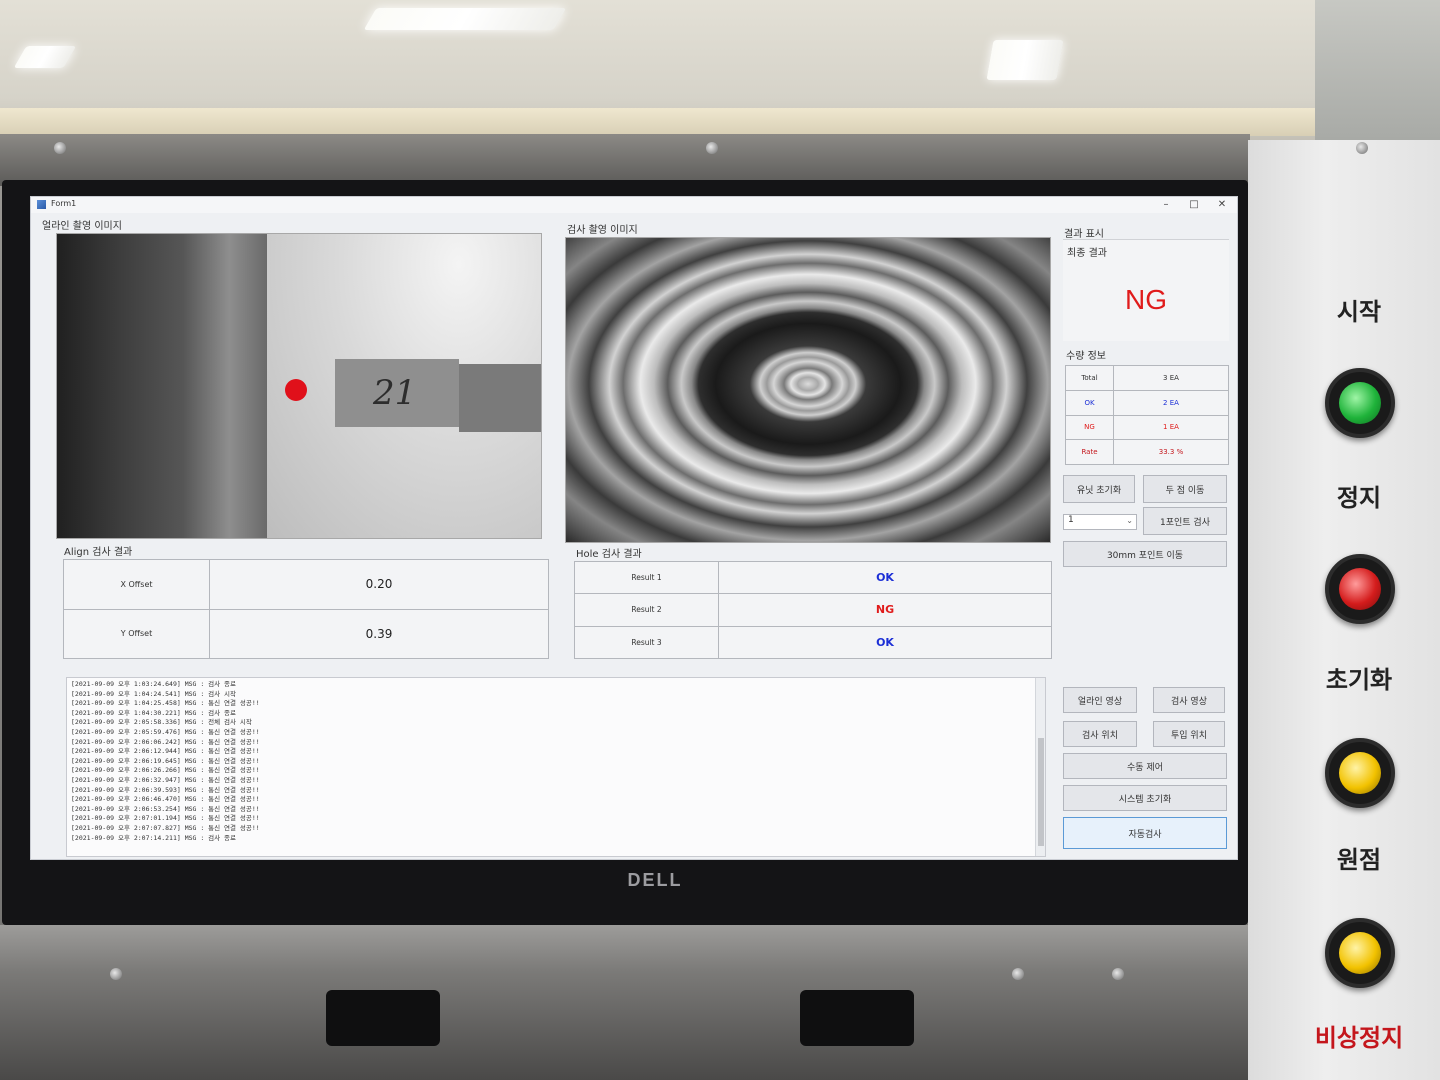 This screenshot has height=1080, width=1440. What do you see at coordinates (1100, 700) in the screenshot?
I see `align-video-button: 얼라인 영상` at bounding box center [1100, 700].